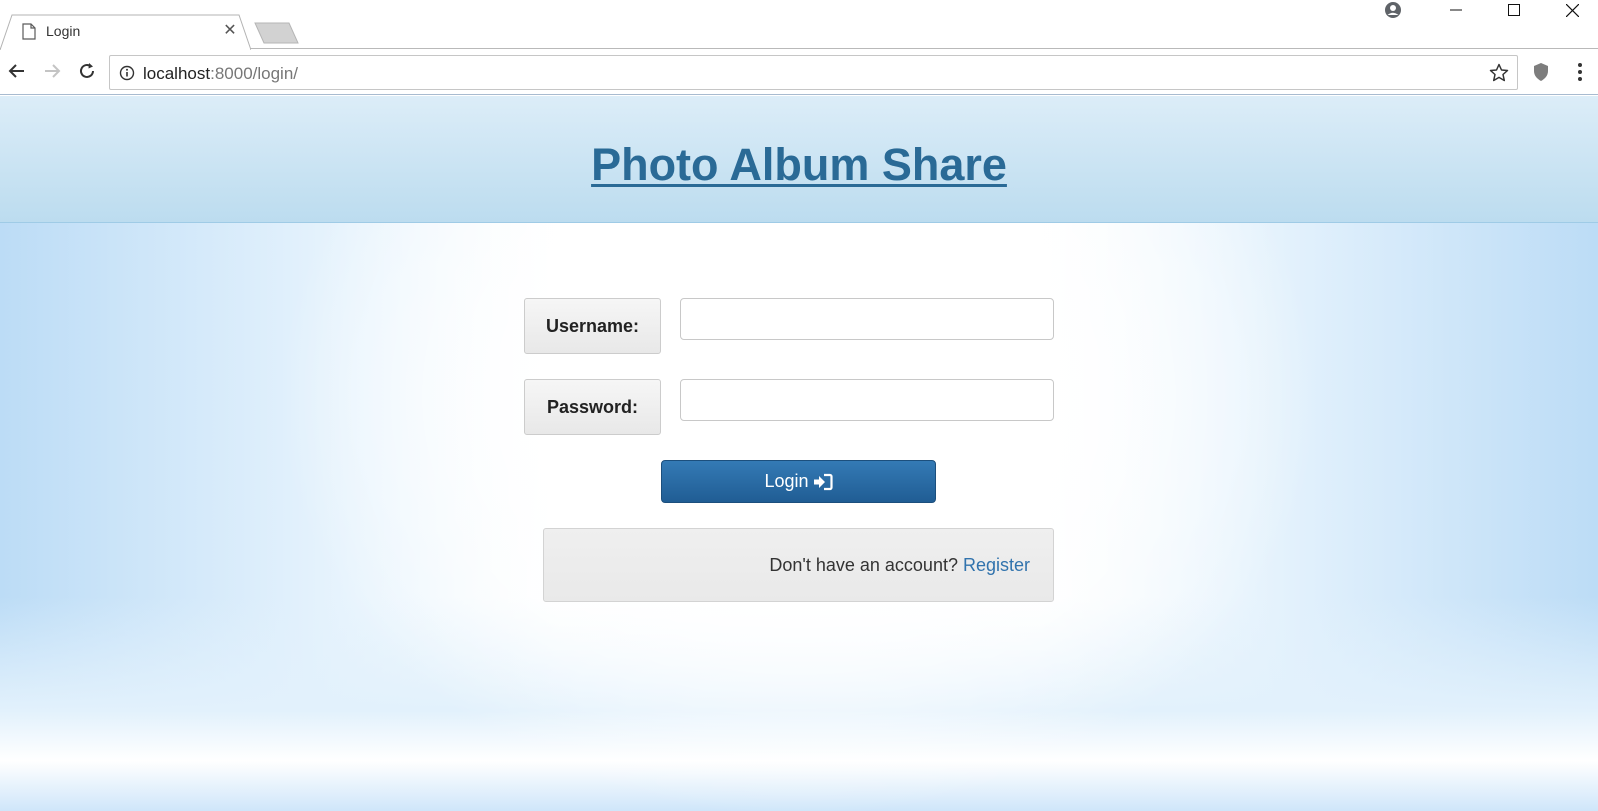  What do you see at coordinates (276, 33) in the screenshot?
I see `new-tab-button` at bounding box center [276, 33].